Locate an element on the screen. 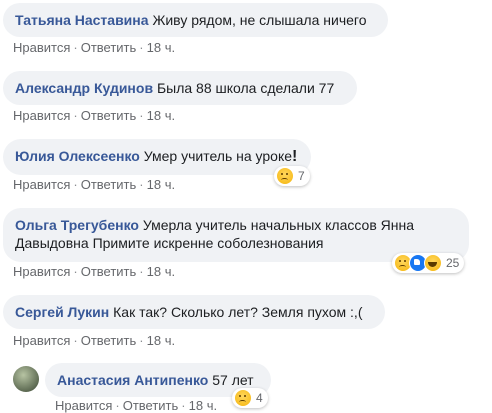 This screenshot has width=492, height=413. comment-text: Живу рядом, не слышала ничего is located at coordinates (259, 20).